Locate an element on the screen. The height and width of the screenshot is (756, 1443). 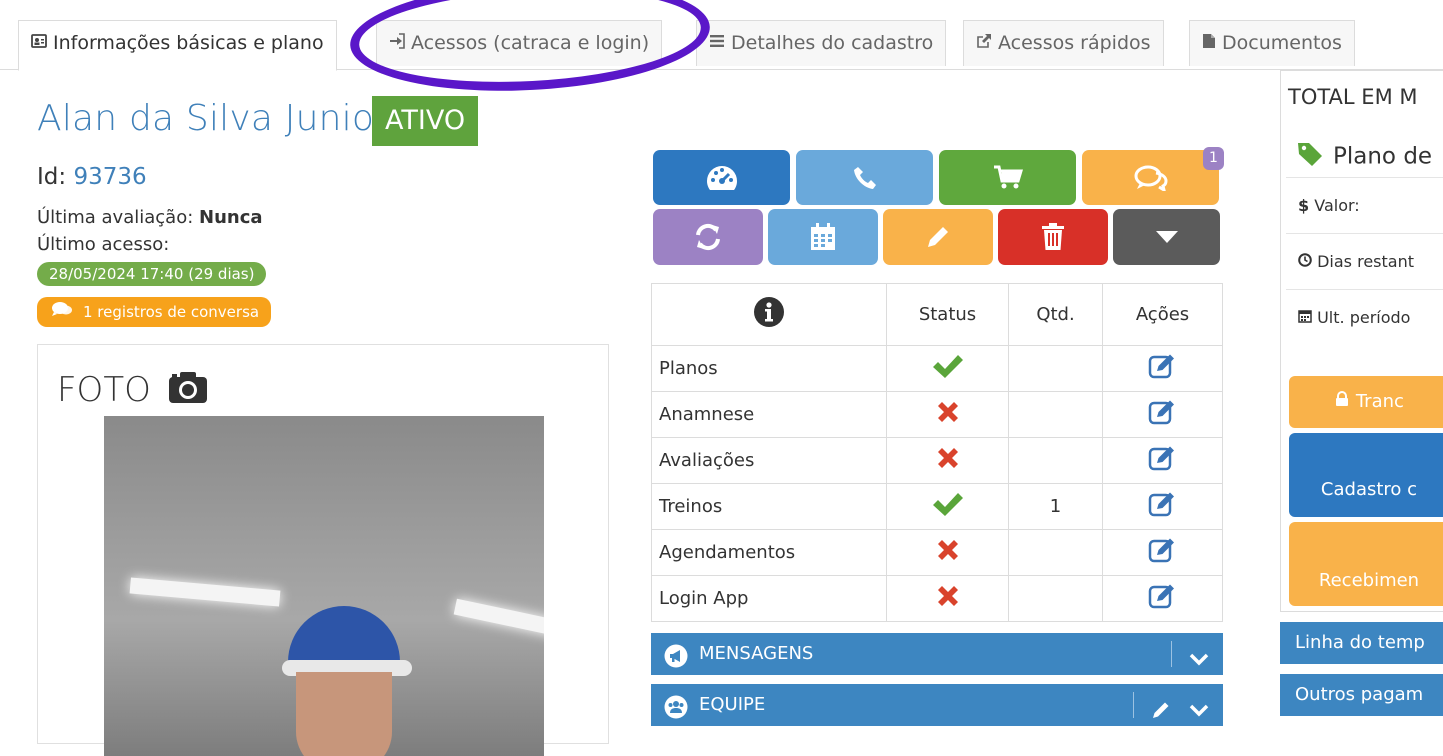
last-access-badge: 28/05/2024 17:40 (29 dias) is located at coordinates (152, 274).